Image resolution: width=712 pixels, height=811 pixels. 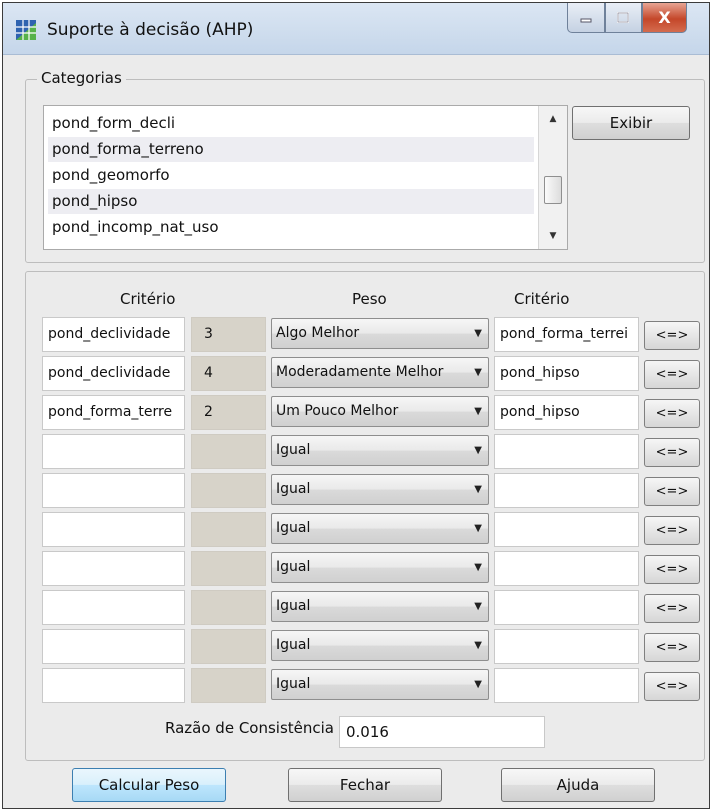 I want to click on criterion-left-field: pond_forma_terre, so click(x=113, y=412).